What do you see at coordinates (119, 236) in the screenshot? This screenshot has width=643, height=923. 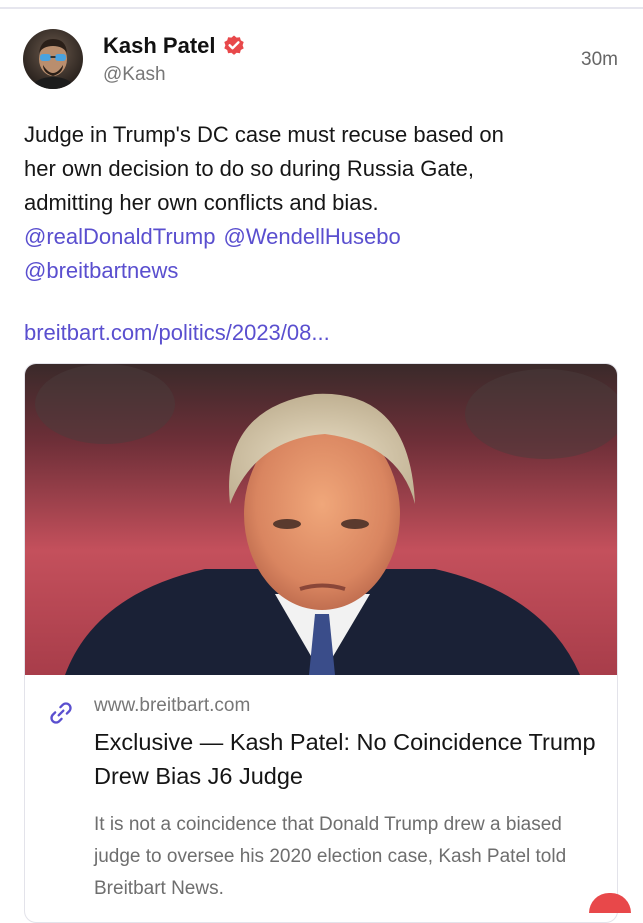 I see `mention-link: @realDonaldTrump` at bounding box center [119, 236].